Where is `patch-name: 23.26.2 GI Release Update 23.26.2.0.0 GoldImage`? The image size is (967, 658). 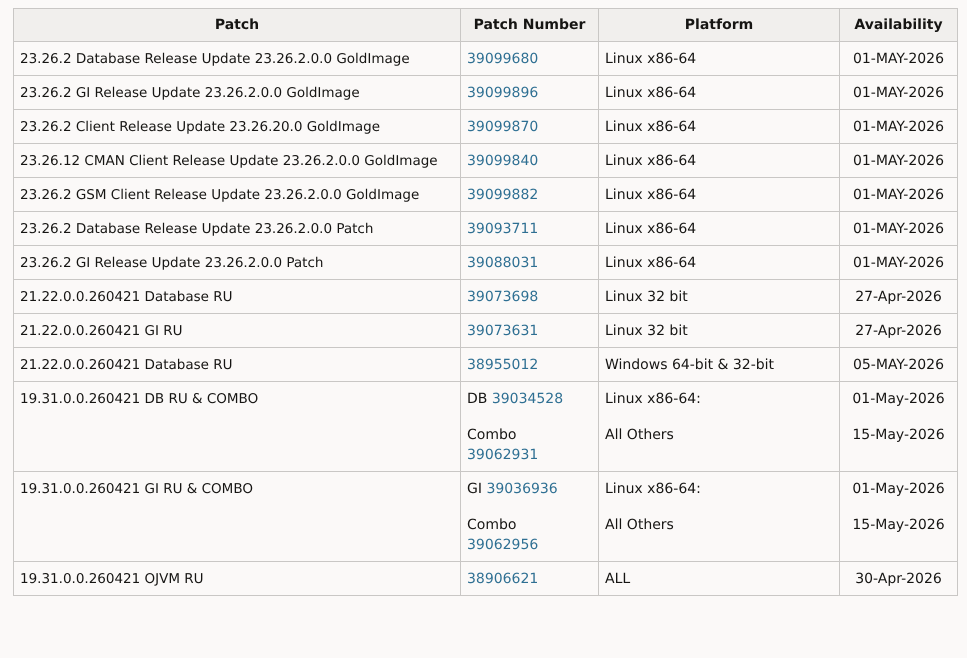
patch-name: 23.26.2 GI Release Update 23.26.2.0.0 GoldImage is located at coordinates (190, 93).